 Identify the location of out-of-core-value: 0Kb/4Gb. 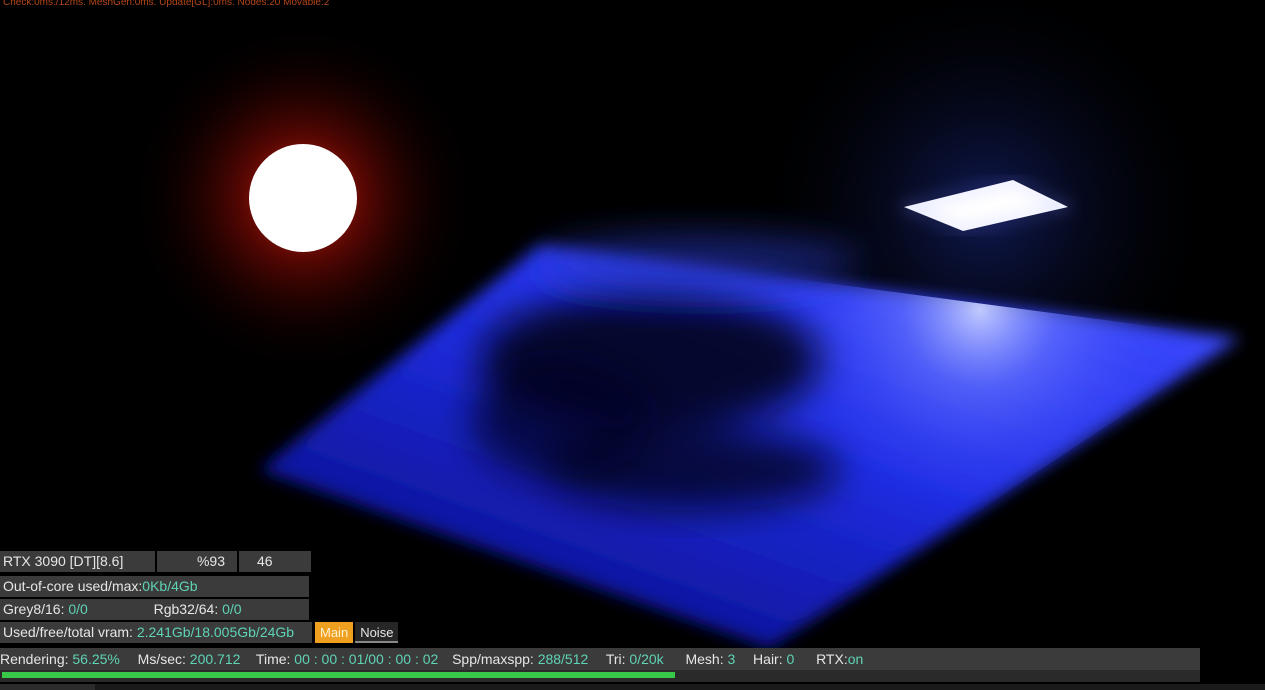
(170, 586).